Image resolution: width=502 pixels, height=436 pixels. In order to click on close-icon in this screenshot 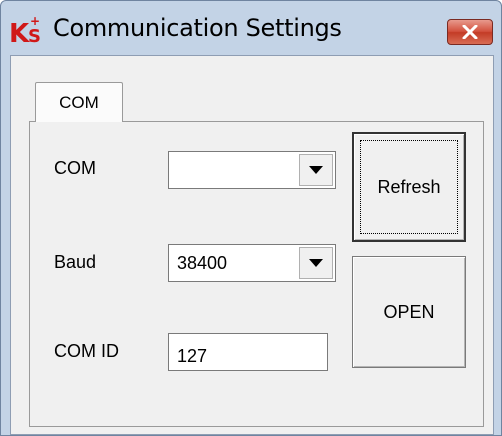, I will do `click(470, 32)`.